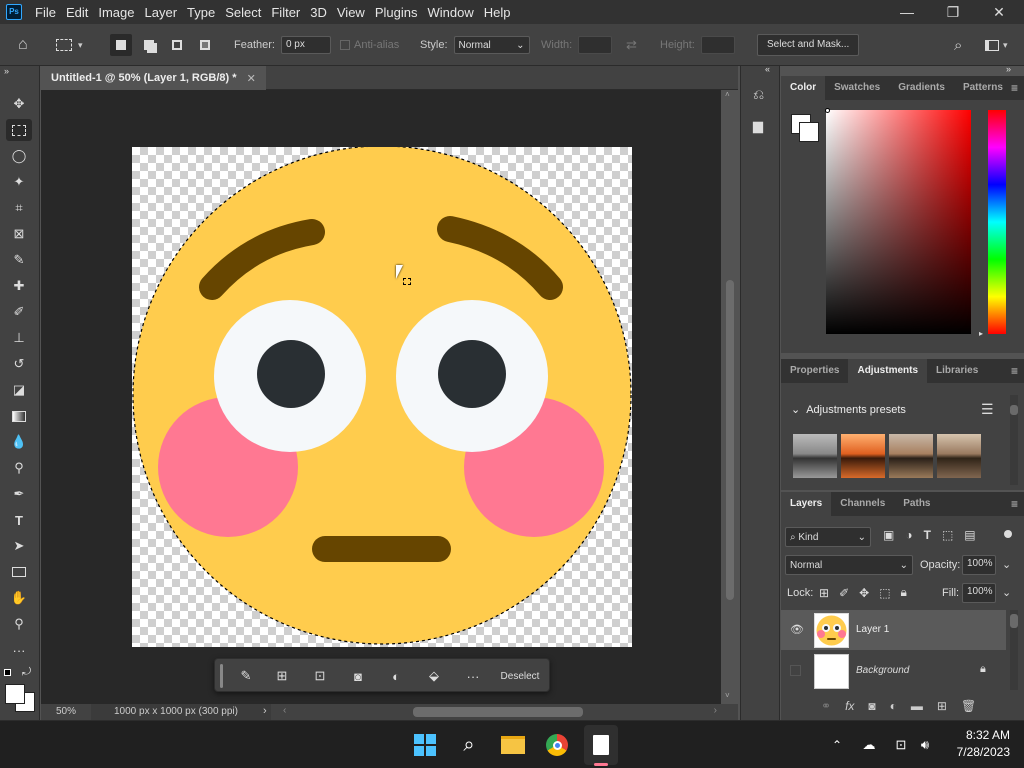 This screenshot has width=1024, height=768. What do you see at coordinates (221, 676) in the screenshot?
I see `drag-handle` at bounding box center [221, 676].